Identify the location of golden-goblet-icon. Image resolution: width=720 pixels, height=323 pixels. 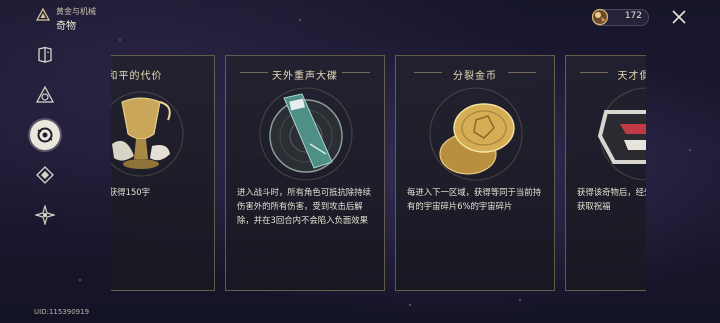
(147, 134).